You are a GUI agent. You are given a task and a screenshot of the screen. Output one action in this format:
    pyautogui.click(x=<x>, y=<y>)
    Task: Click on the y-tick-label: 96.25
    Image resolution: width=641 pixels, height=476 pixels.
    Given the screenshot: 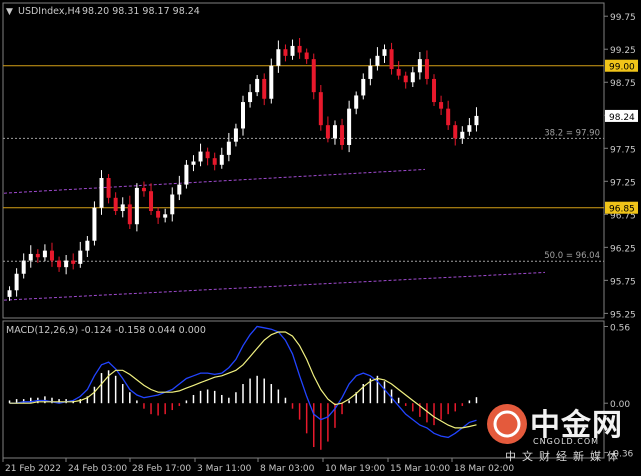 What is the action you would take?
    pyautogui.click(x=623, y=249)
    